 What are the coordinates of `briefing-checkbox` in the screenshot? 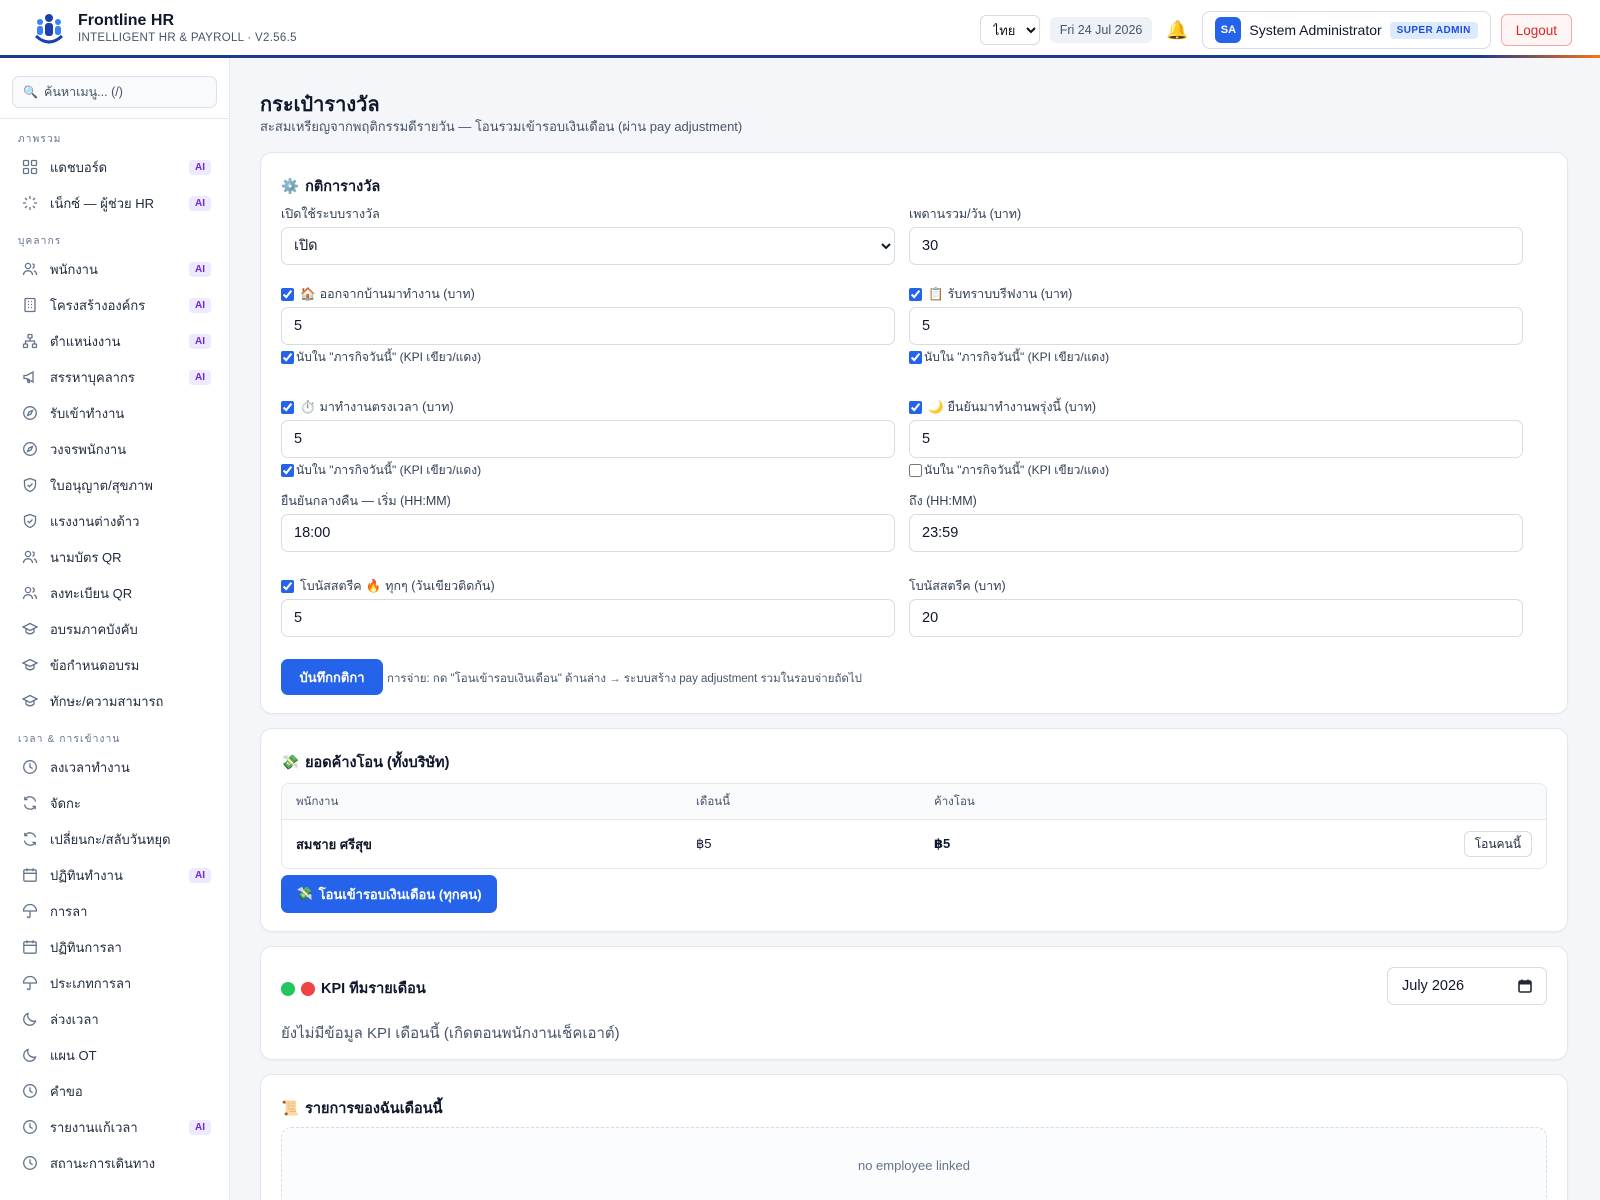 It's located at (915, 294).